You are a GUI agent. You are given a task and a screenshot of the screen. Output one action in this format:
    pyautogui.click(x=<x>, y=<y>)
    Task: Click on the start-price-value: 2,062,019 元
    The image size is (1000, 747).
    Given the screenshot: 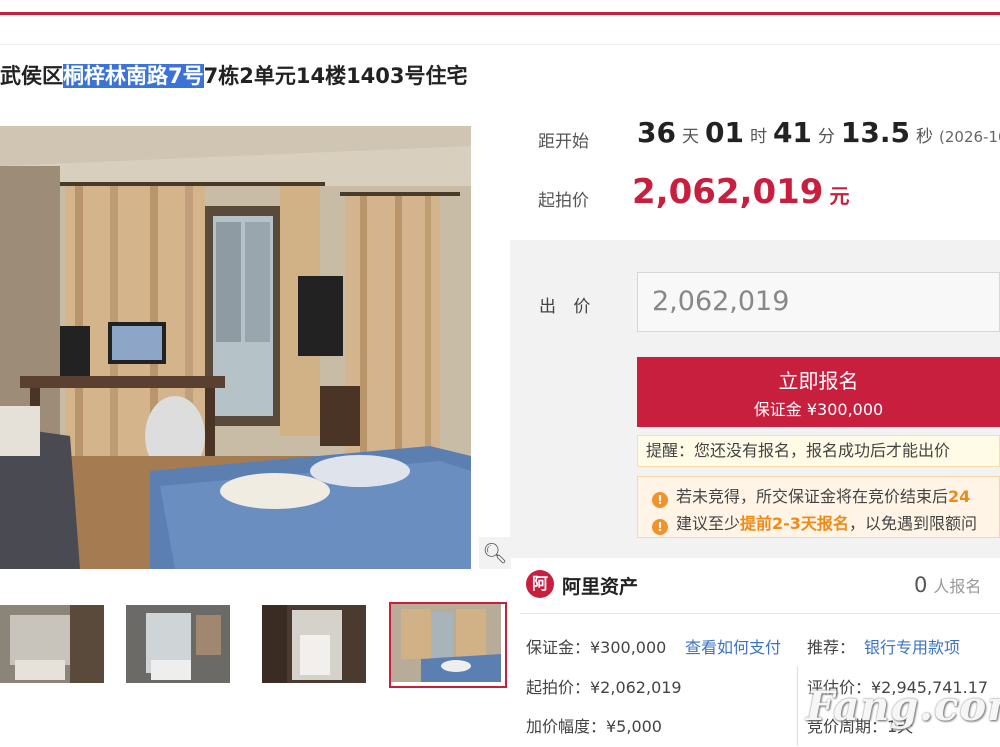 What is the action you would take?
    pyautogui.click(x=740, y=192)
    